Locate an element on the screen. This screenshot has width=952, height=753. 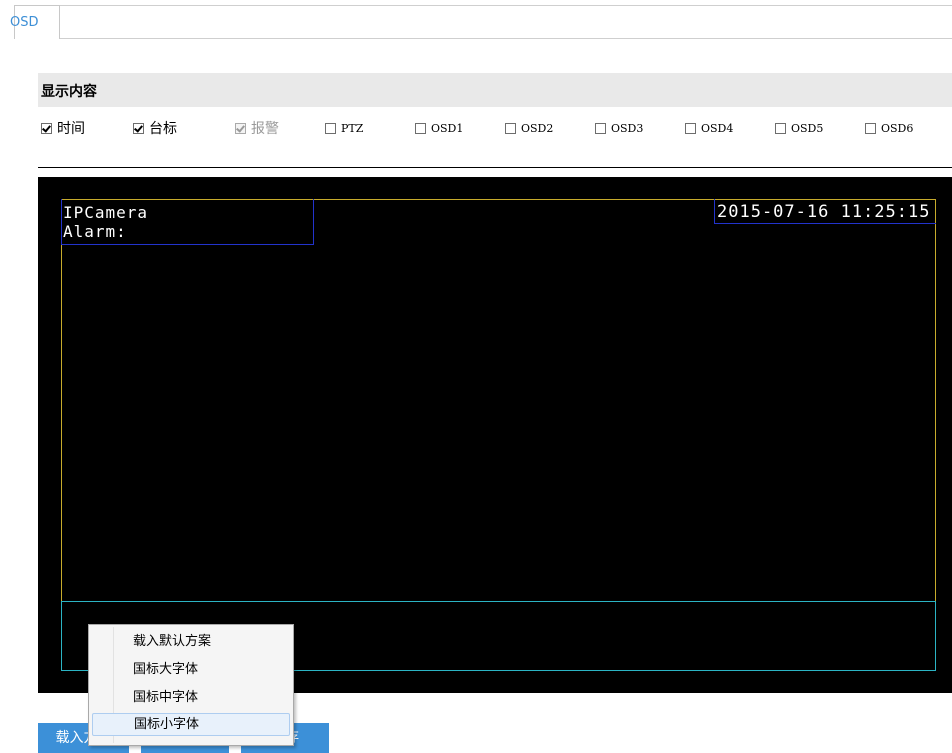
checkbox-osd2-box is located at coordinates (510, 128).